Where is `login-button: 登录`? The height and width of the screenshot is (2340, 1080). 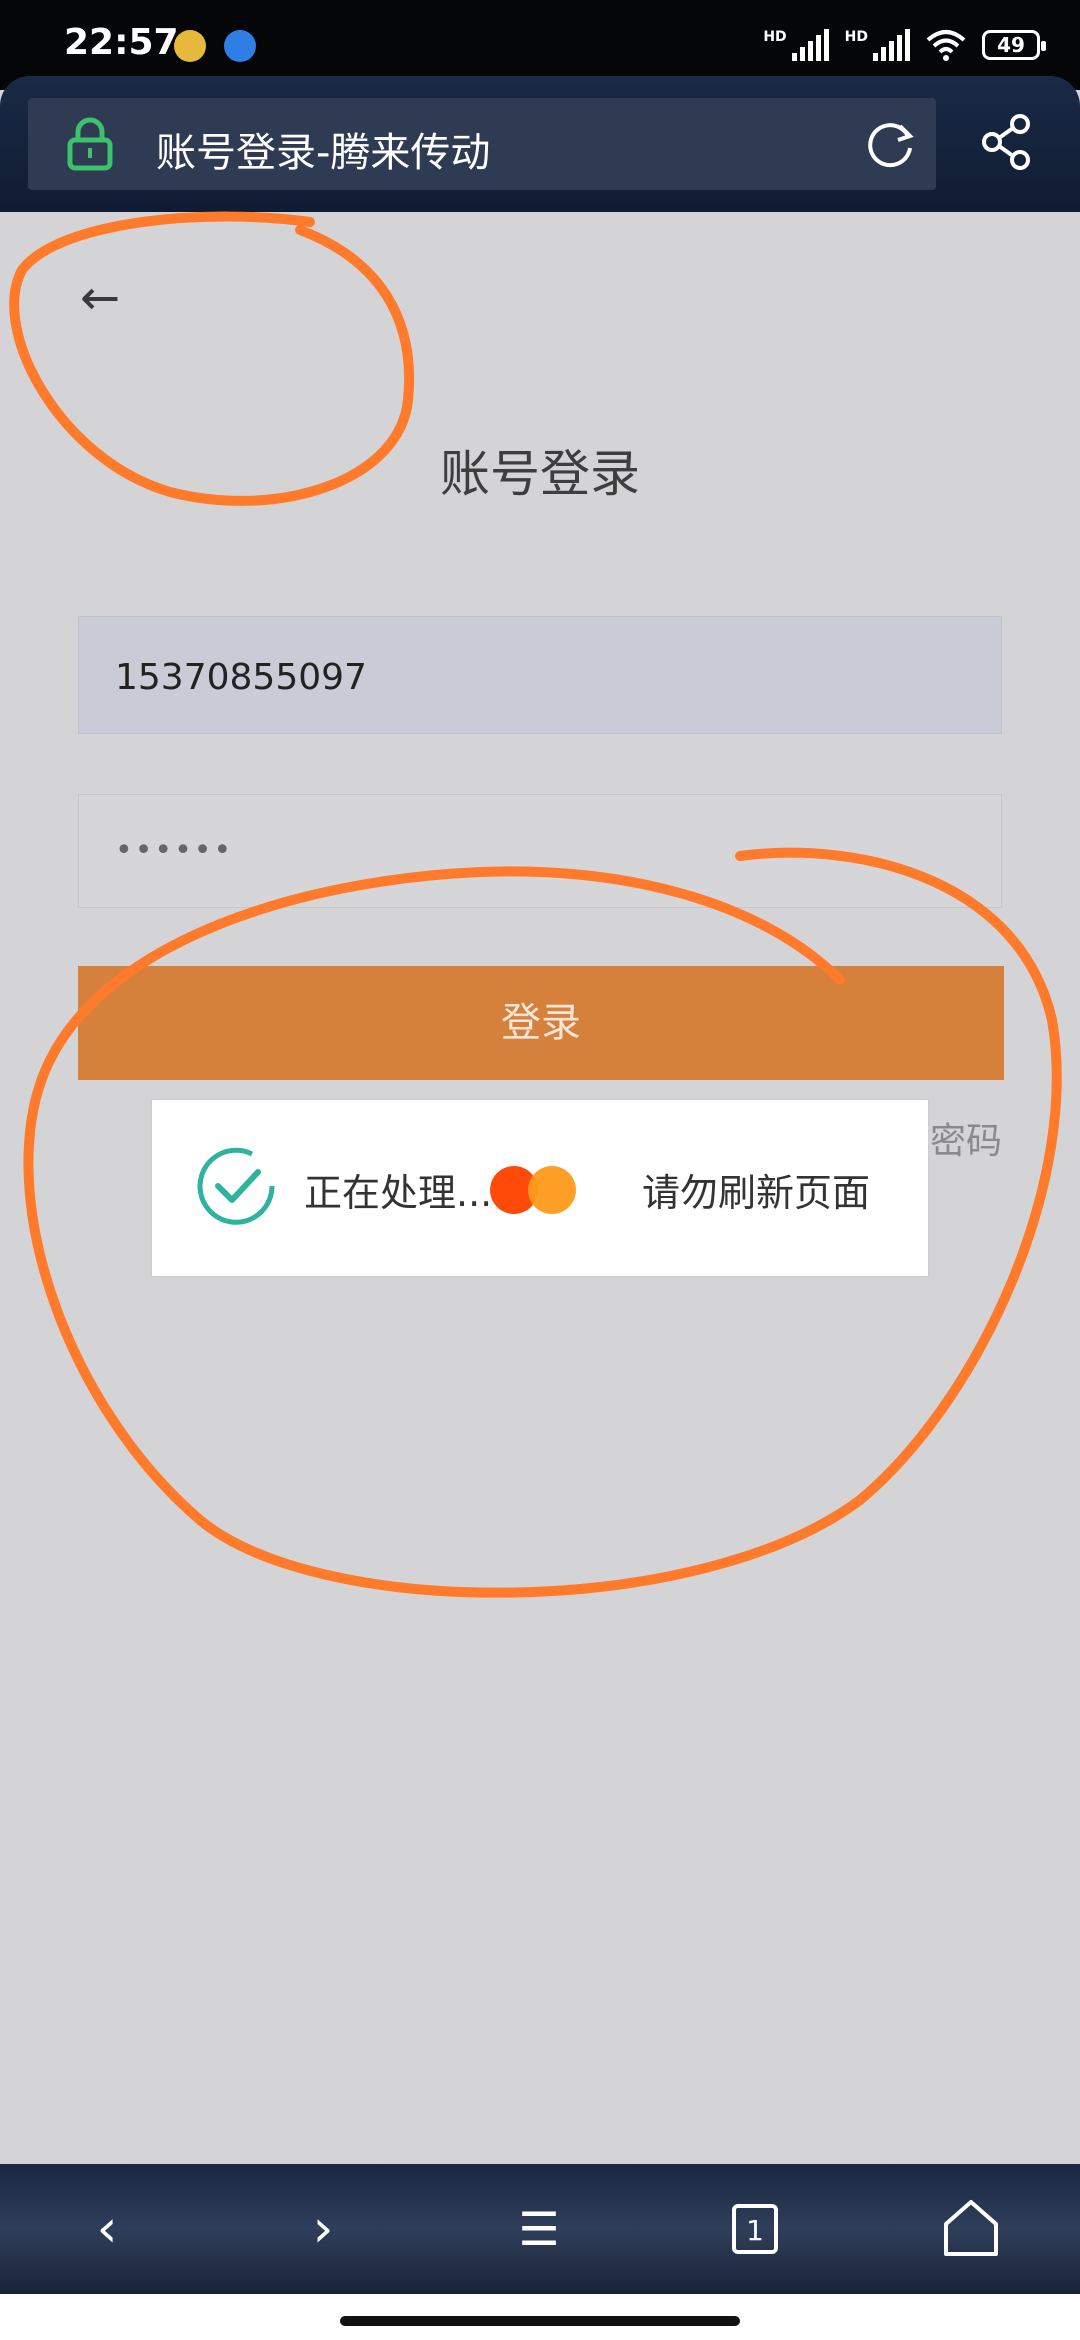 login-button: 登录 is located at coordinates (541, 1023).